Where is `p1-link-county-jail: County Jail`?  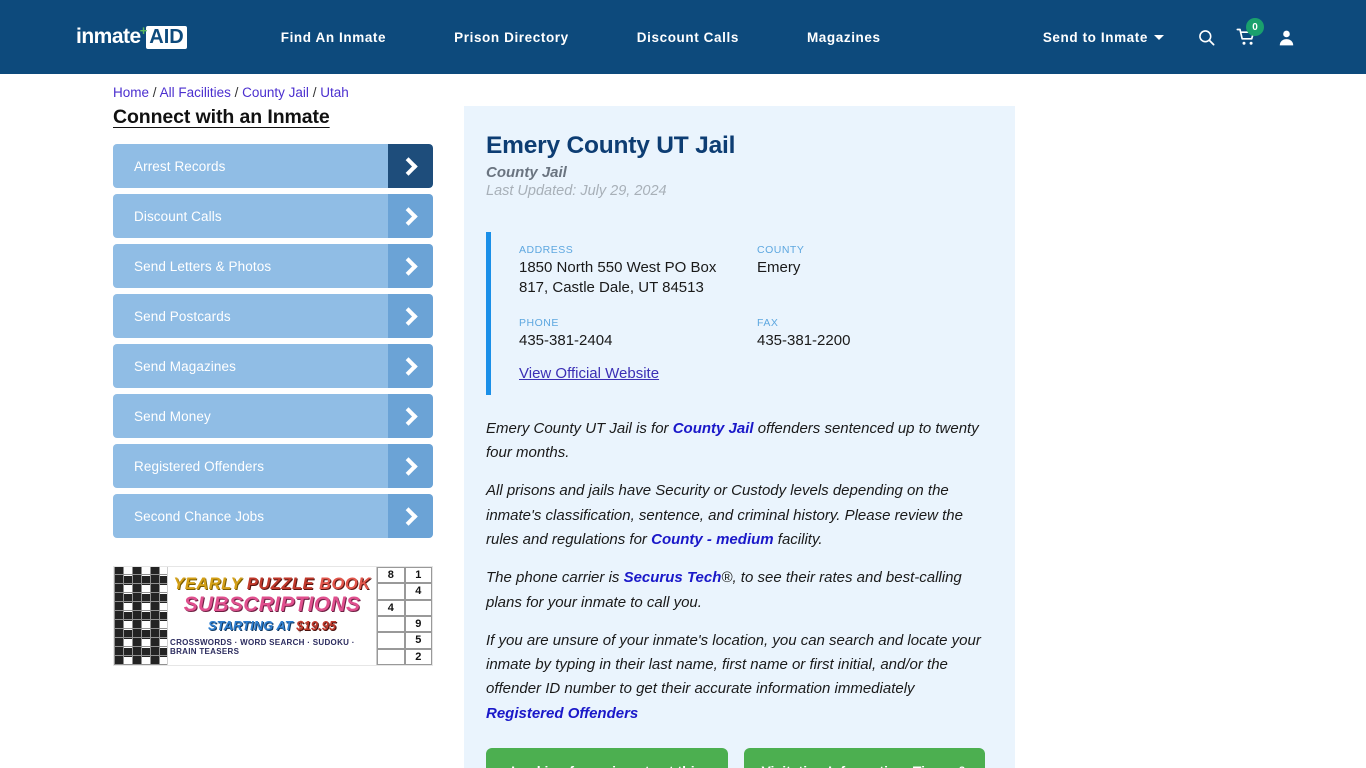 p1-link-county-jail: County Jail is located at coordinates (713, 428).